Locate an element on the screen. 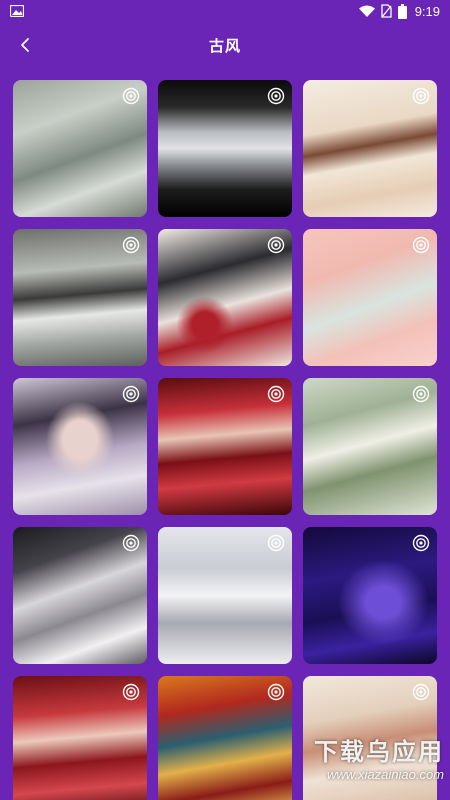 This screenshot has height=800, width=450. back-button is located at coordinates (25, 45).